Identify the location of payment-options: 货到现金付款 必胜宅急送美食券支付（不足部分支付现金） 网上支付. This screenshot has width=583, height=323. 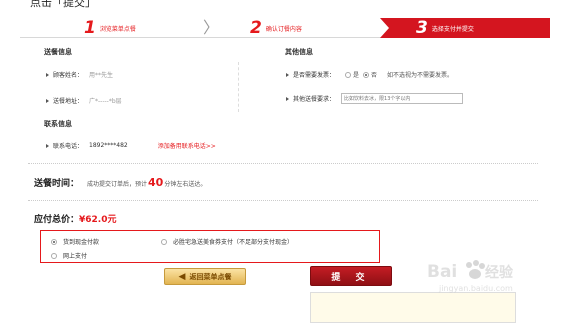
(210, 246).